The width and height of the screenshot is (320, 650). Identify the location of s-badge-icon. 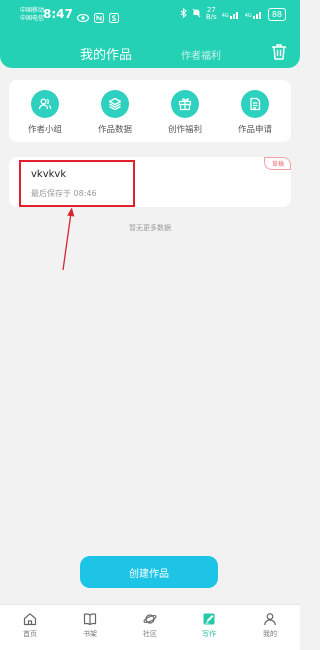
(114, 17).